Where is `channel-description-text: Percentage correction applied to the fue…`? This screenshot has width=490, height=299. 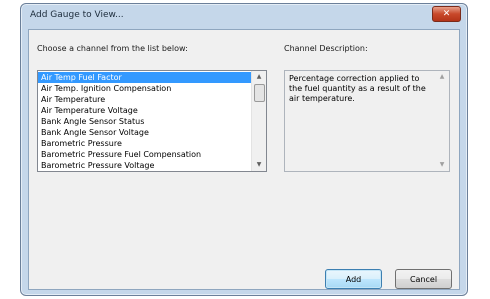 channel-description-text: Percentage correction applied to the fue… is located at coordinates (357, 88).